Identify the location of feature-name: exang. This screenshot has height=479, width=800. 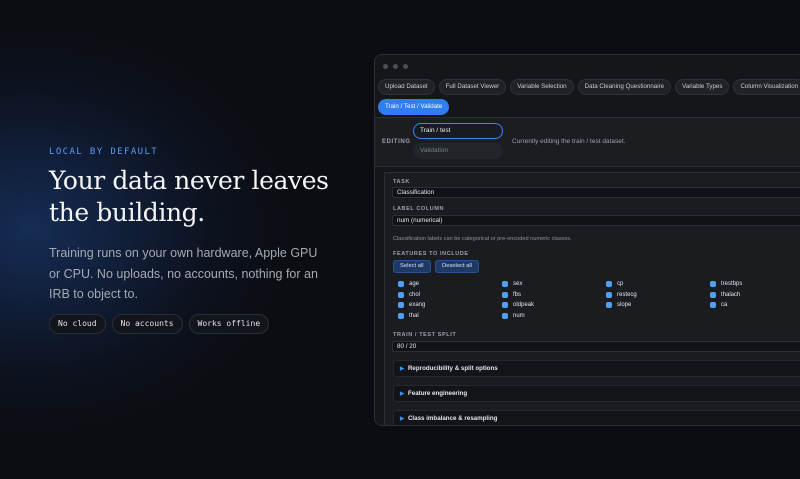
(417, 305).